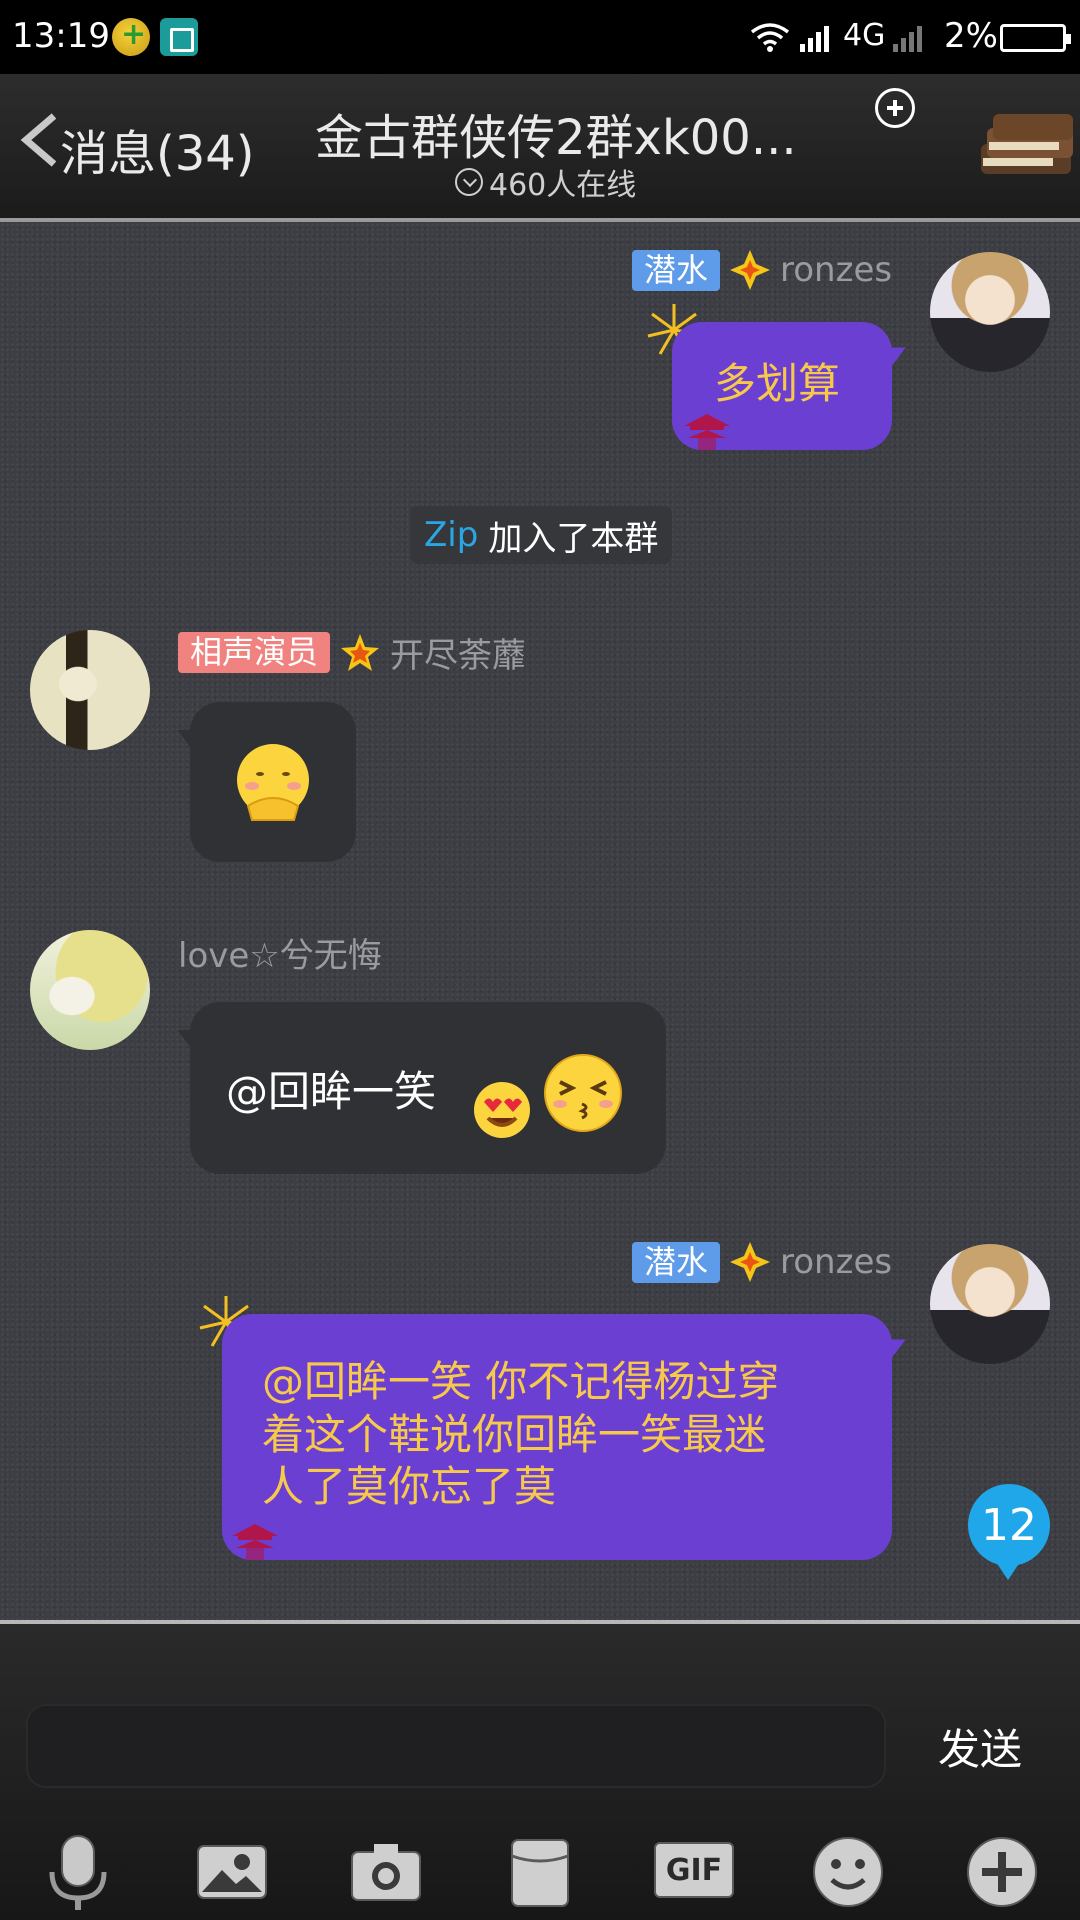  Describe the element at coordinates (1035, 38) in the screenshot. I see `battery-icon` at that location.